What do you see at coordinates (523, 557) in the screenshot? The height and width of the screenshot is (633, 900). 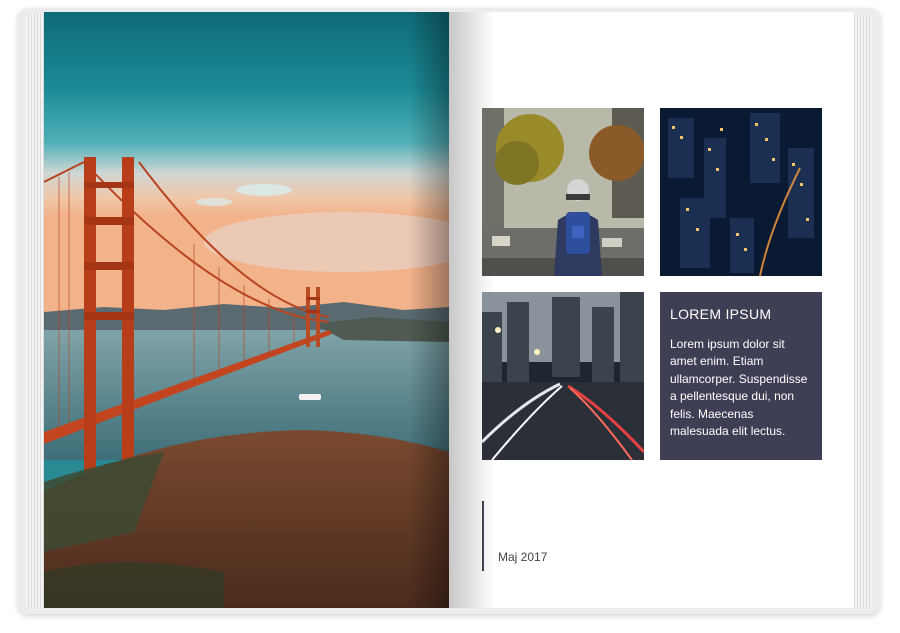 I see `date-label: Maj 2017` at bounding box center [523, 557].